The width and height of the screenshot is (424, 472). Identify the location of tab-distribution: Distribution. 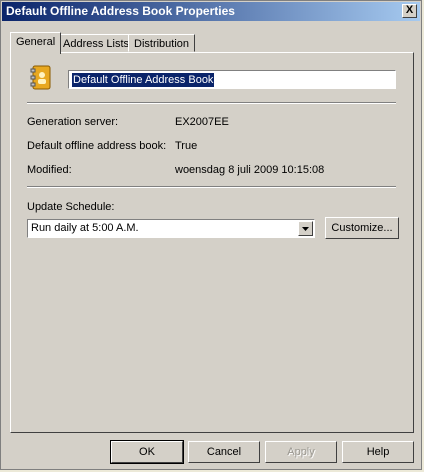
(162, 43).